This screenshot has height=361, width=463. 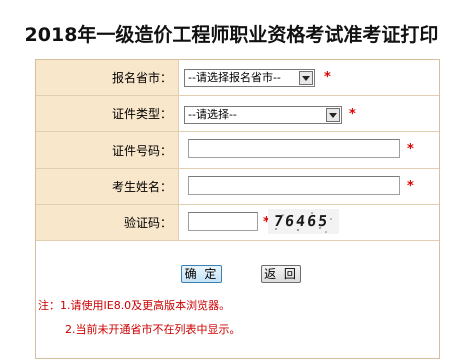 I want to click on back-button: 返 回, so click(x=281, y=274).